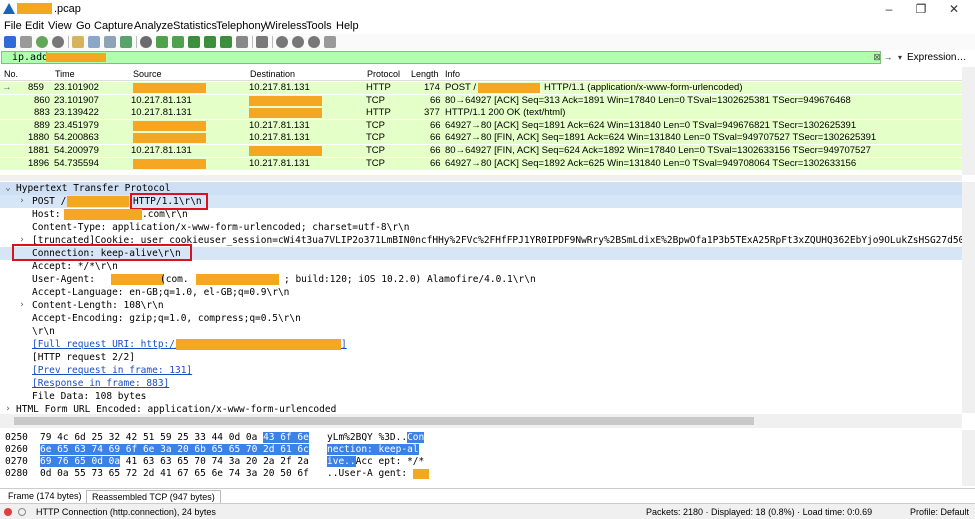 Image resolution: width=975 pixels, height=519 pixels. Describe the element at coordinates (921, 9) in the screenshot. I see `maximize-button: ❐` at that location.